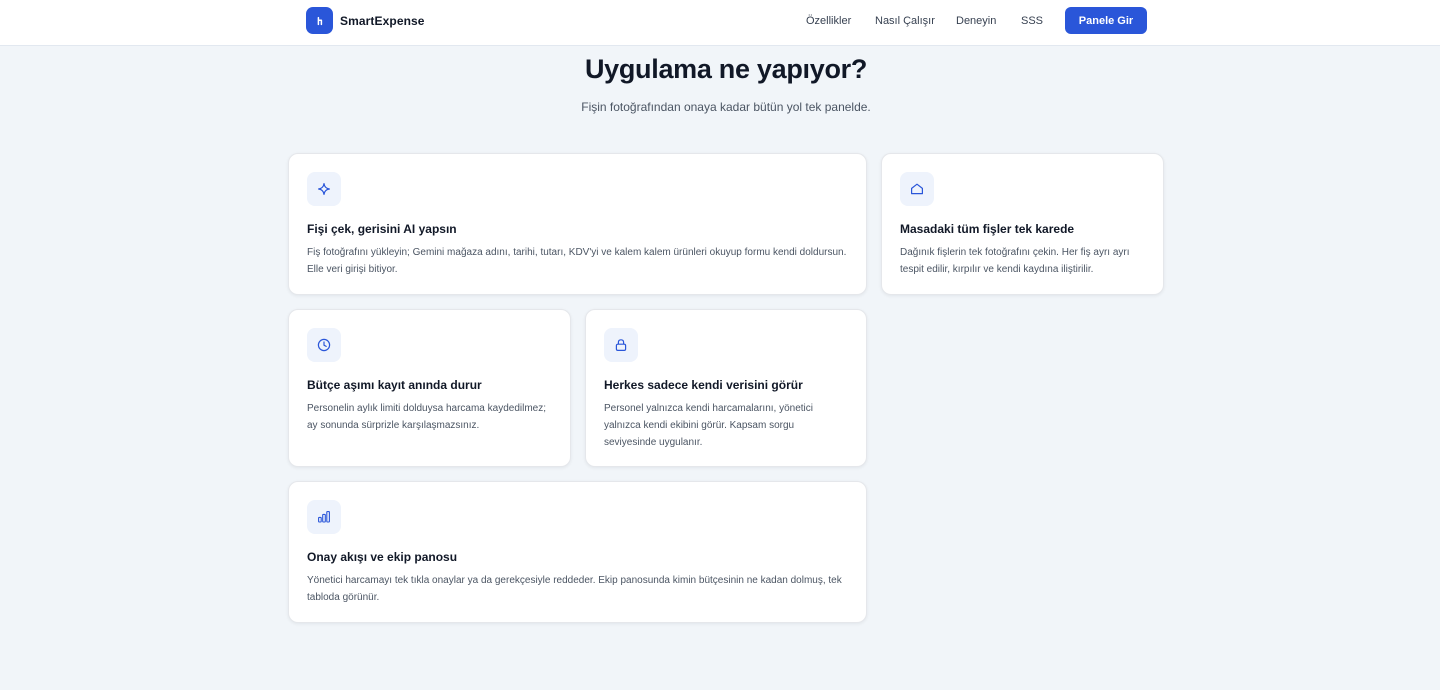 The image size is (1440, 690). I want to click on feature-title: Bütçe aşımı kayıt anında durur, so click(394, 385).